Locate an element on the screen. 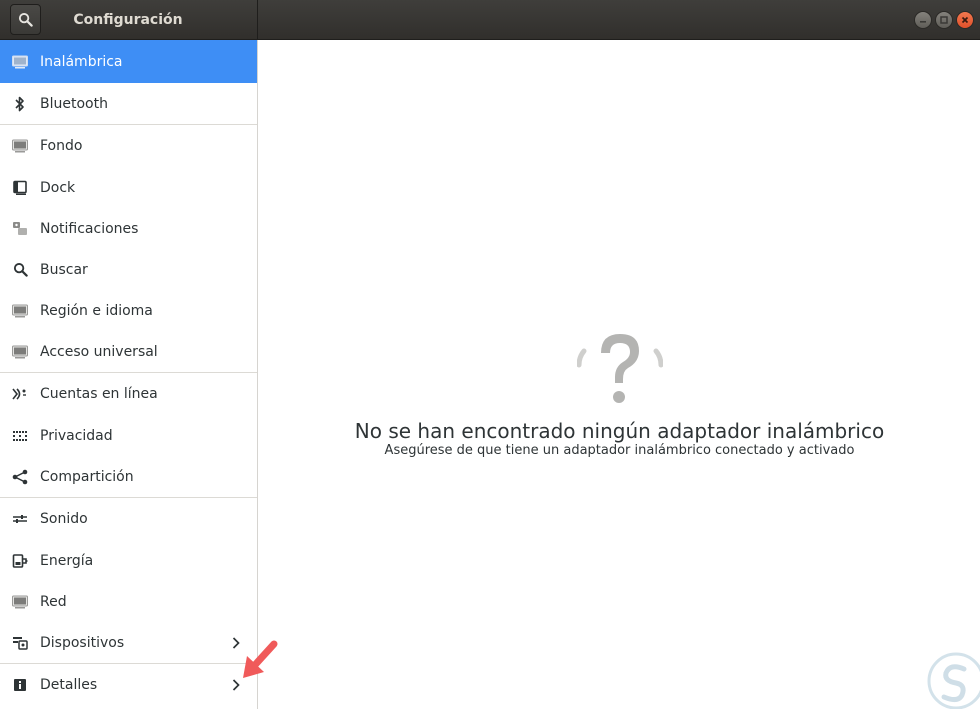 The width and height of the screenshot is (980, 709). minimize-icon is located at coordinates (923, 22).